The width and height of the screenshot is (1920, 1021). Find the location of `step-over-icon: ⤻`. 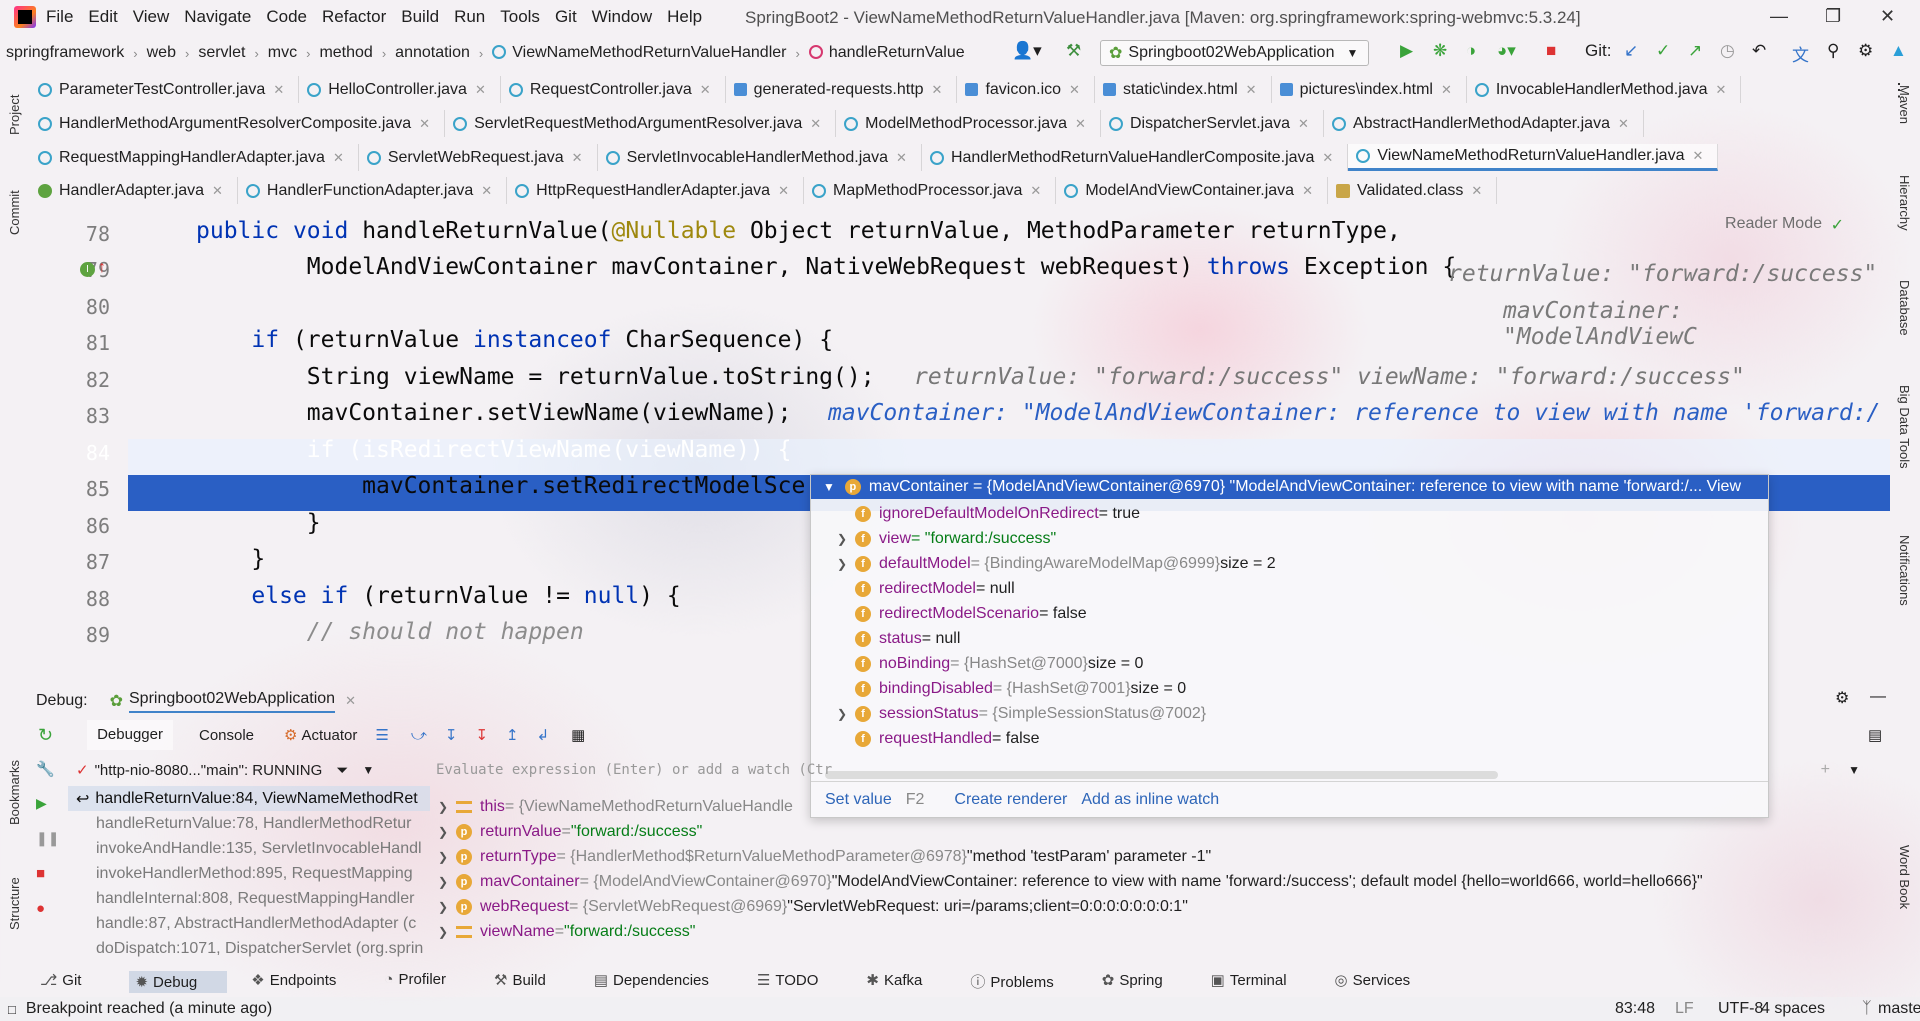

step-over-icon: ⤻ is located at coordinates (419, 735).